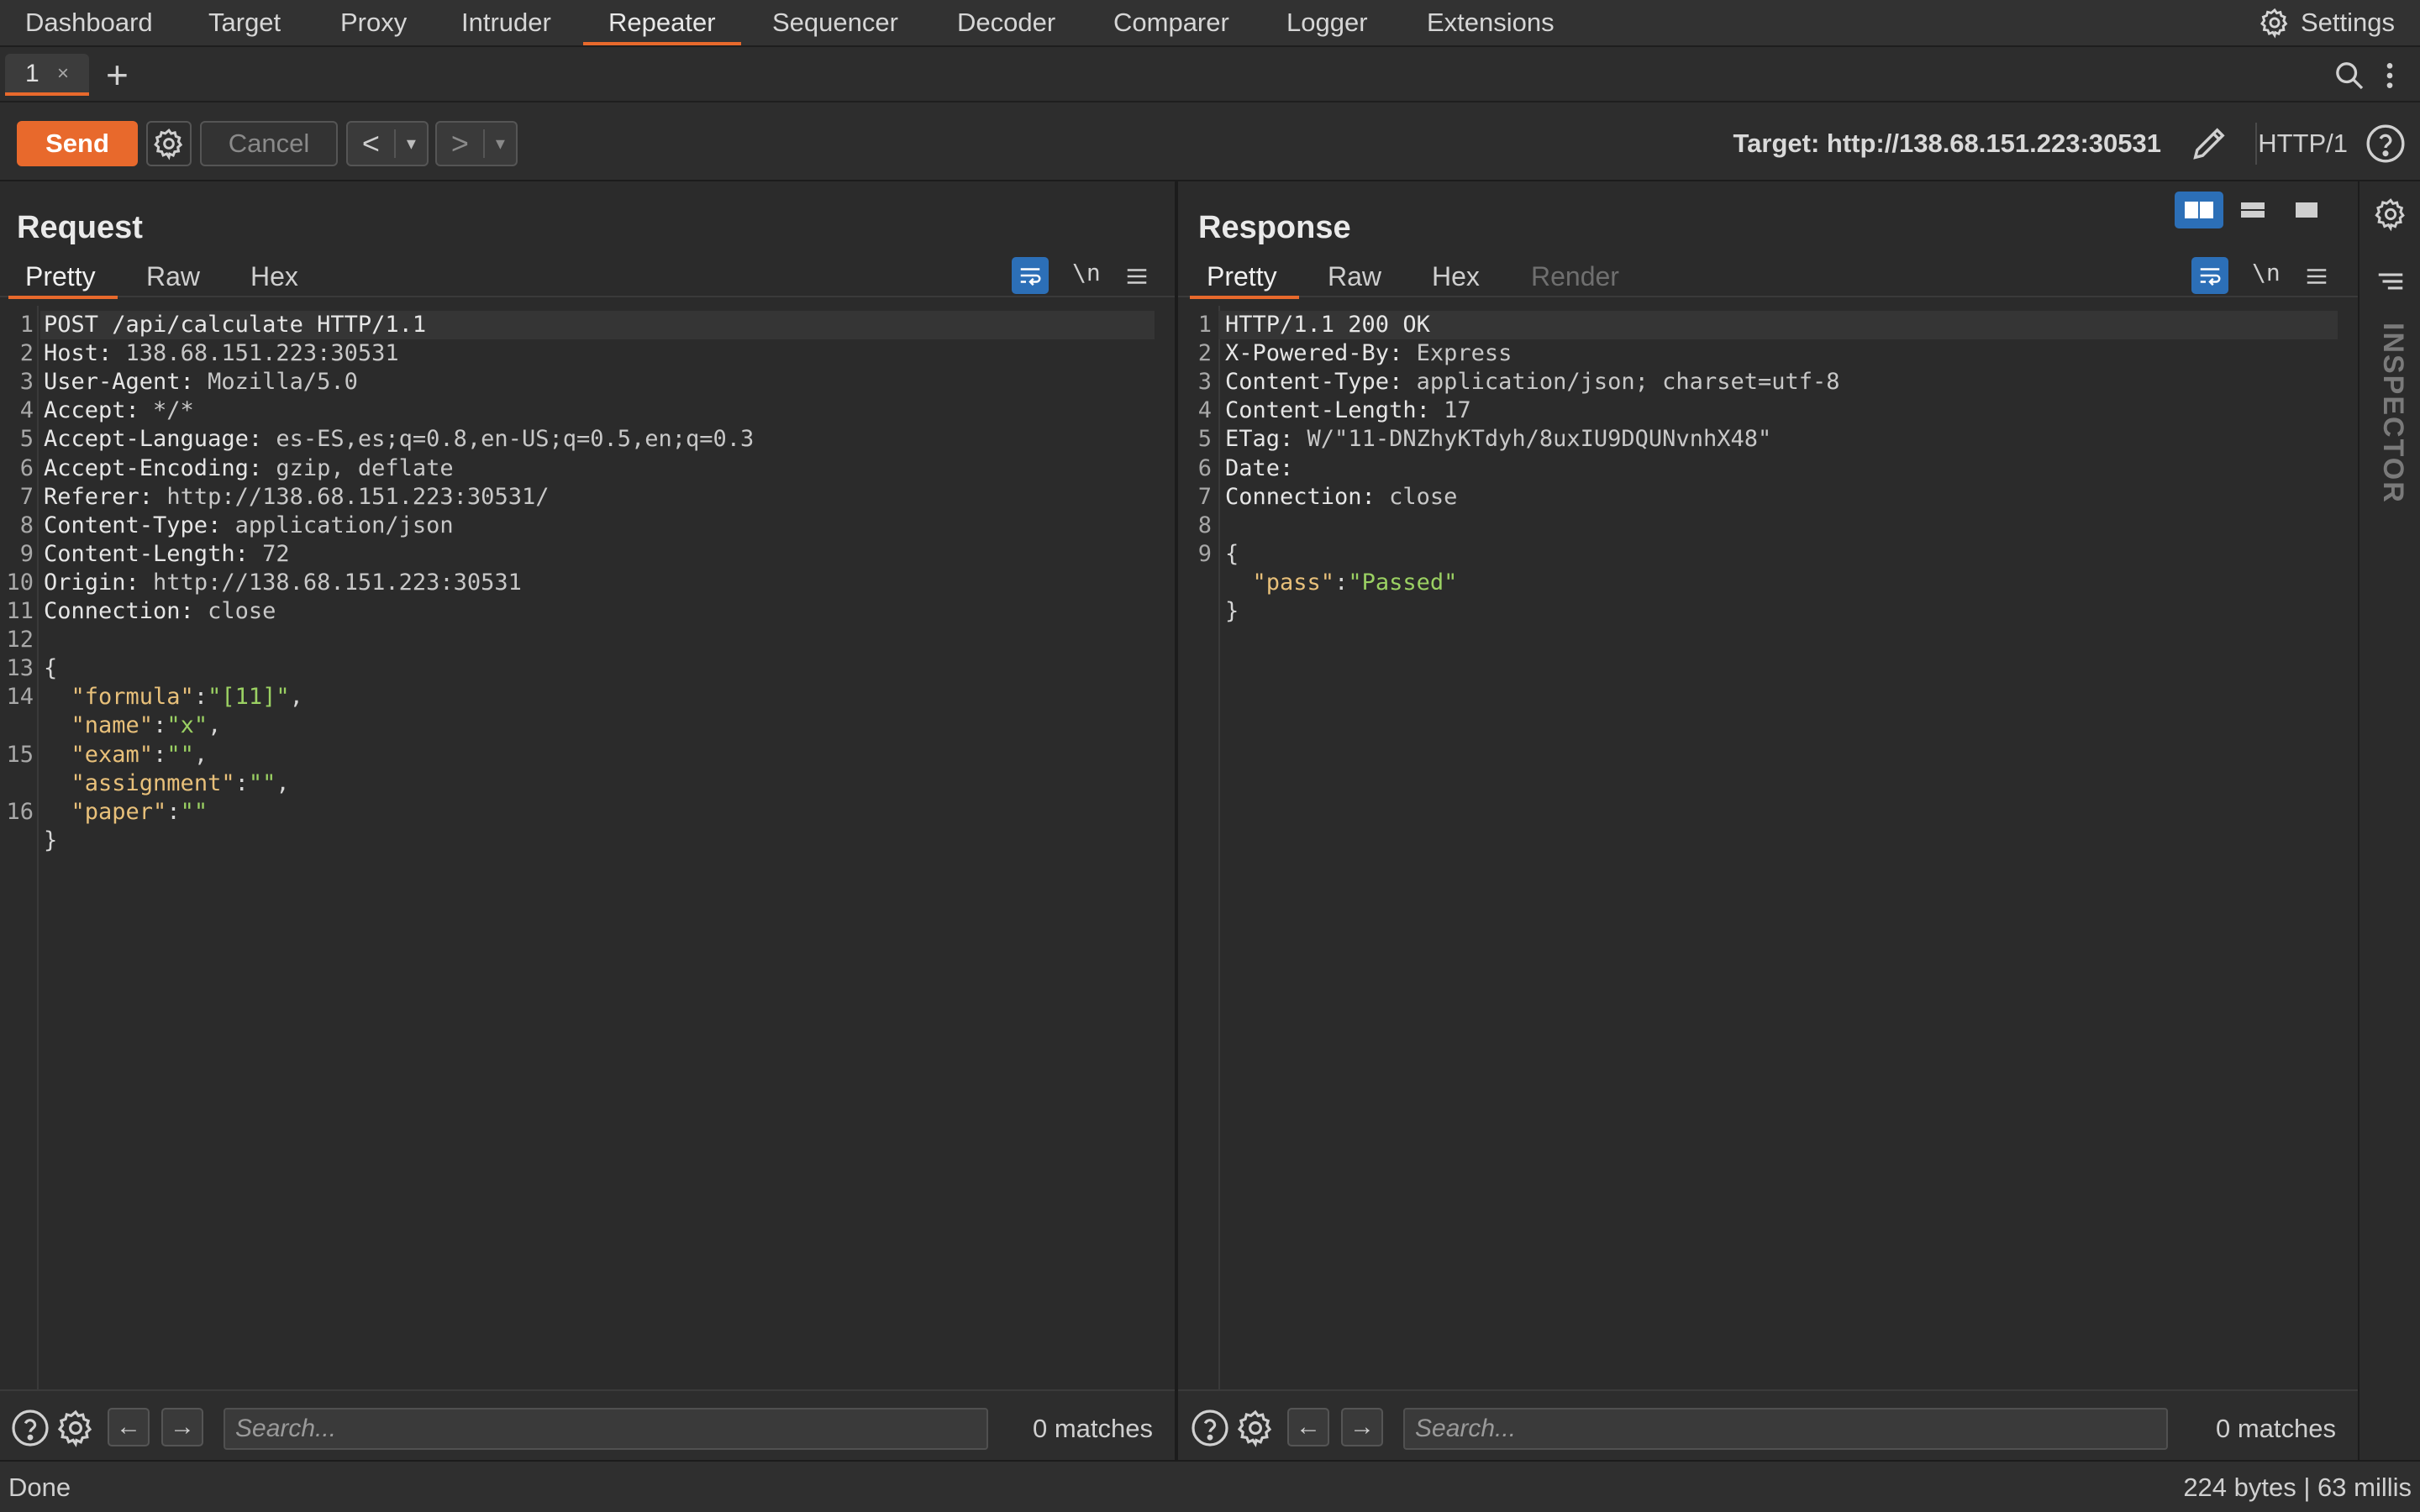 This screenshot has height=1512, width=2420. I want to click on line-text: POST /api/calculate HTTP/1.1, so click(235, 325).